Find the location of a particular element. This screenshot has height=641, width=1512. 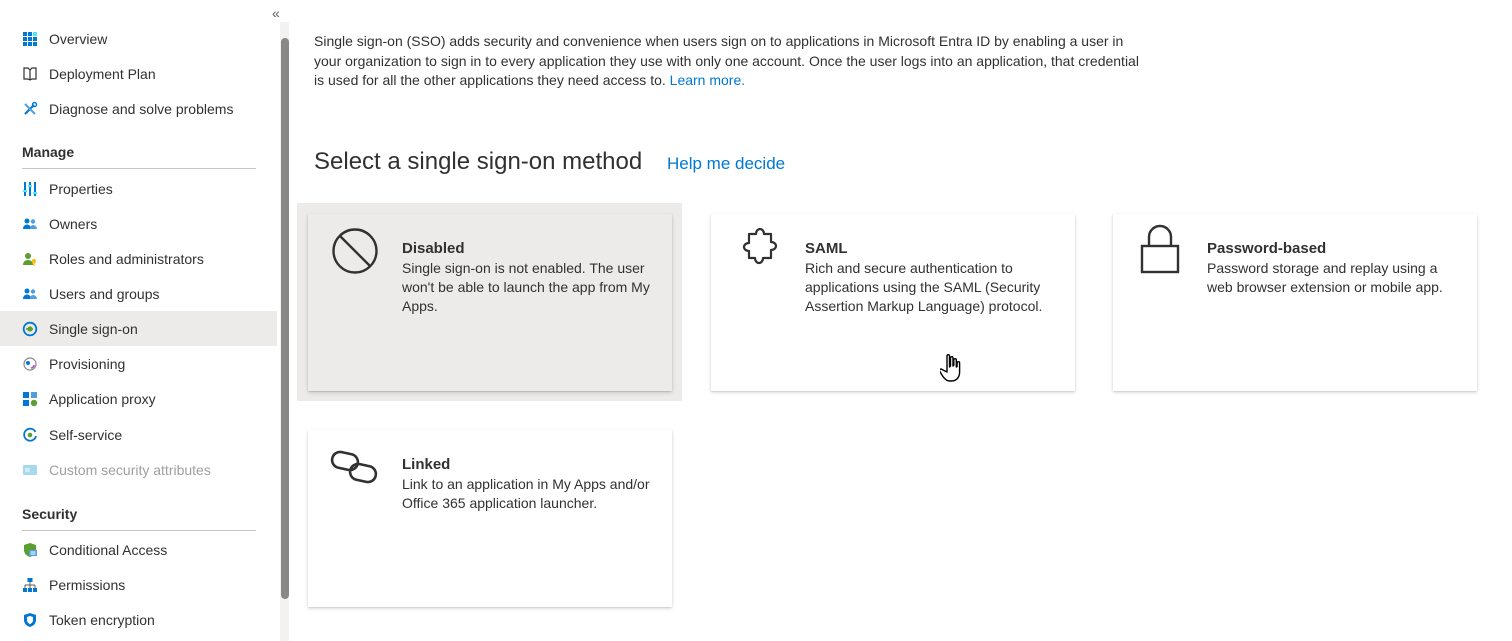

sidebar-item-label: Single sign-on is located at coordinates (93, 328).